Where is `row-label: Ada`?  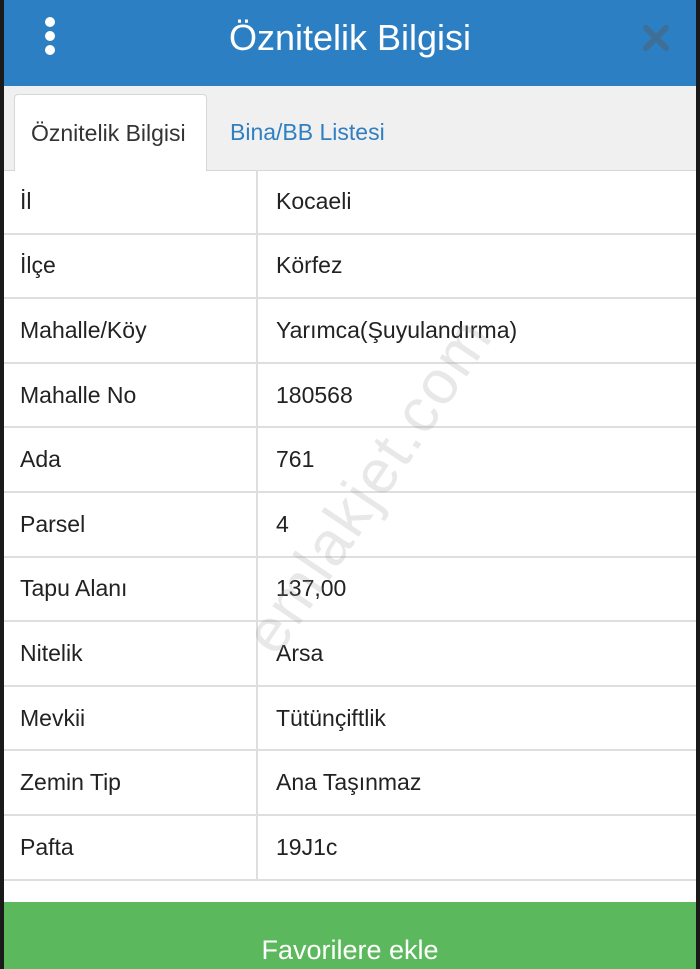
row-label: Ada is located at coordinates (131, 459).